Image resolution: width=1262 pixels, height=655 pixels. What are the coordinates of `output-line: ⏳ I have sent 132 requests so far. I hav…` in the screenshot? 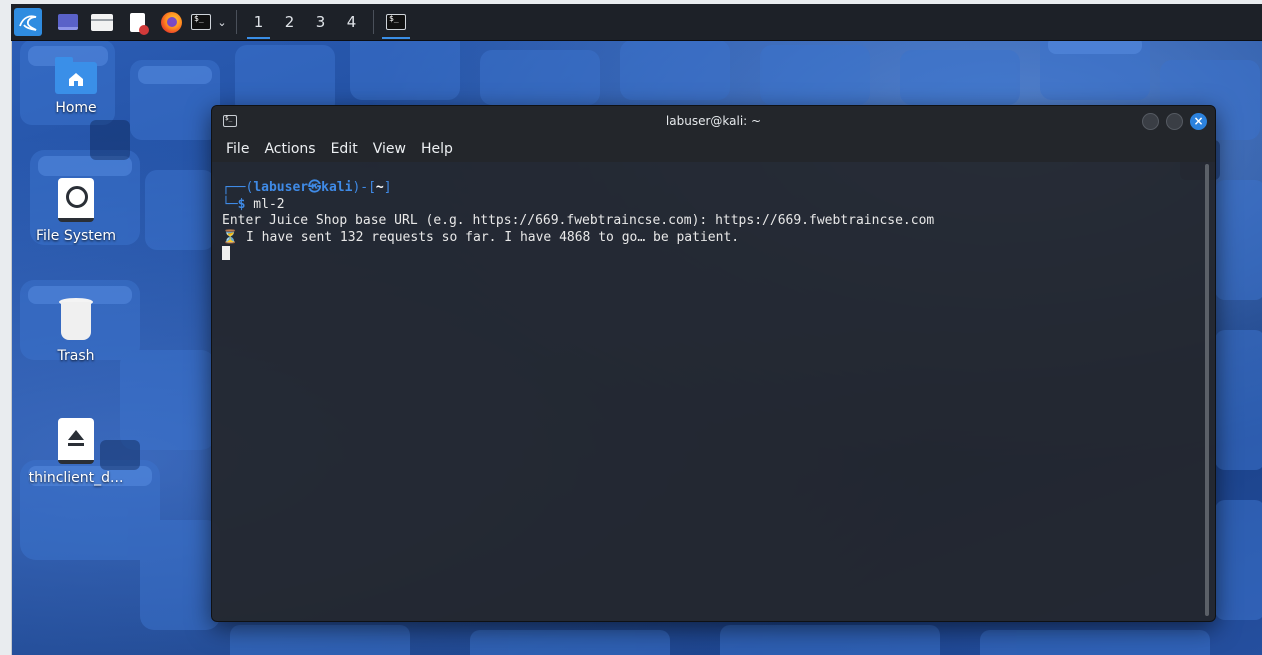 It's located at (481, 237).